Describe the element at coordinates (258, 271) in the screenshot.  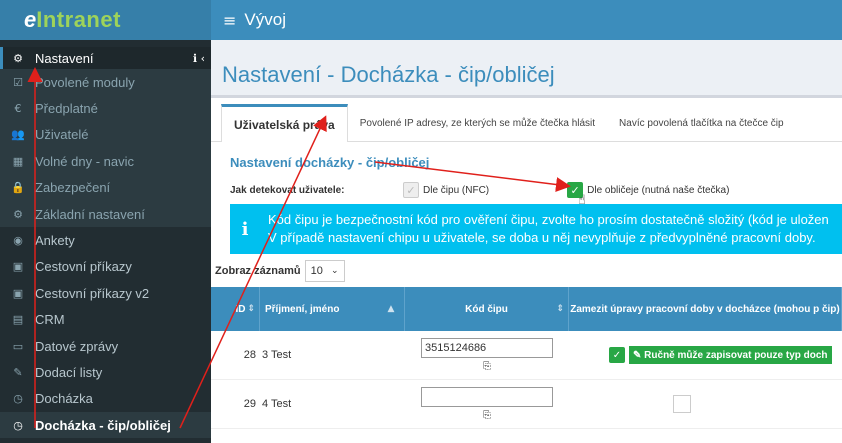
I see `show-entries-label: Zobraz záznamů` at that location.